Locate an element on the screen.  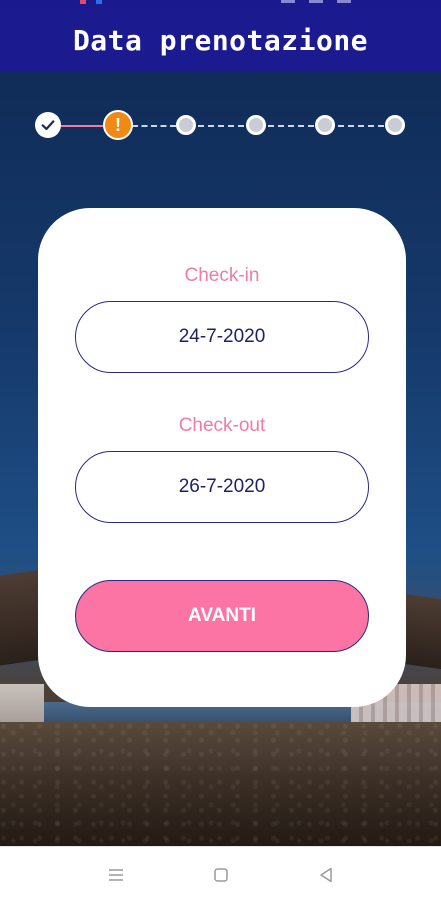
nav-menu-button is located at coordinates (116, 875).